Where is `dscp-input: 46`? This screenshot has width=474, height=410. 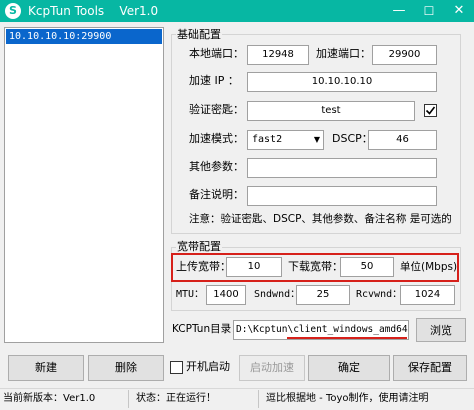
dscp-input: 46 is located at coordinates (402, 140).